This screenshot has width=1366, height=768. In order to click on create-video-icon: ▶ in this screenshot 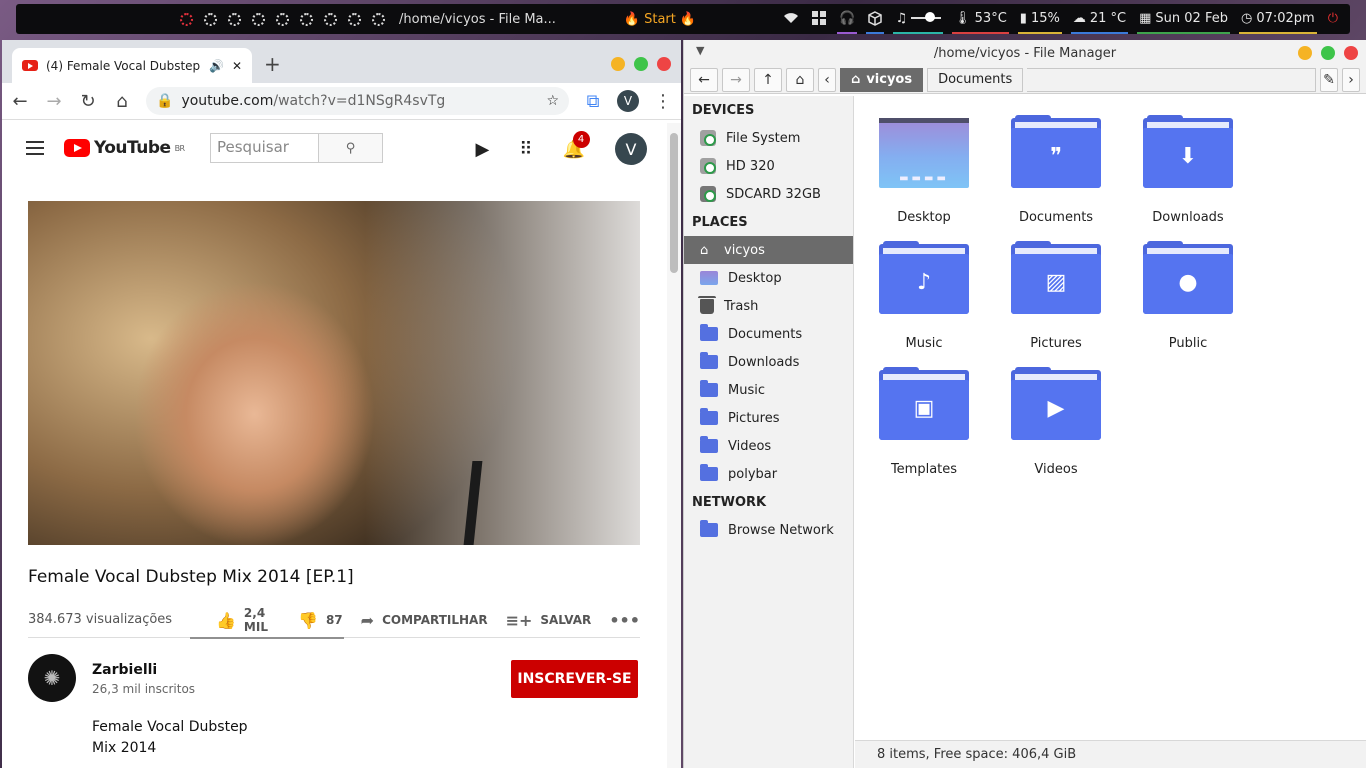, I will do `click(483, 149)`.